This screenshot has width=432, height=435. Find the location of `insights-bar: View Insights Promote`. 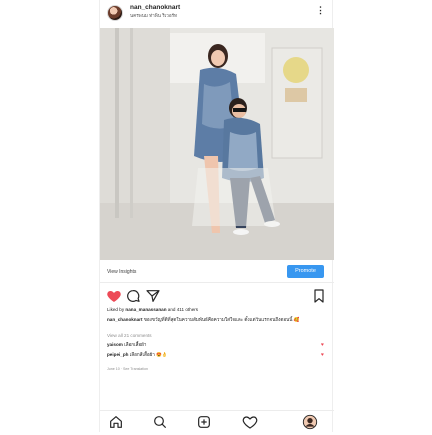

insights-bar: View Insights Promote is located at coordinates (217, 273).